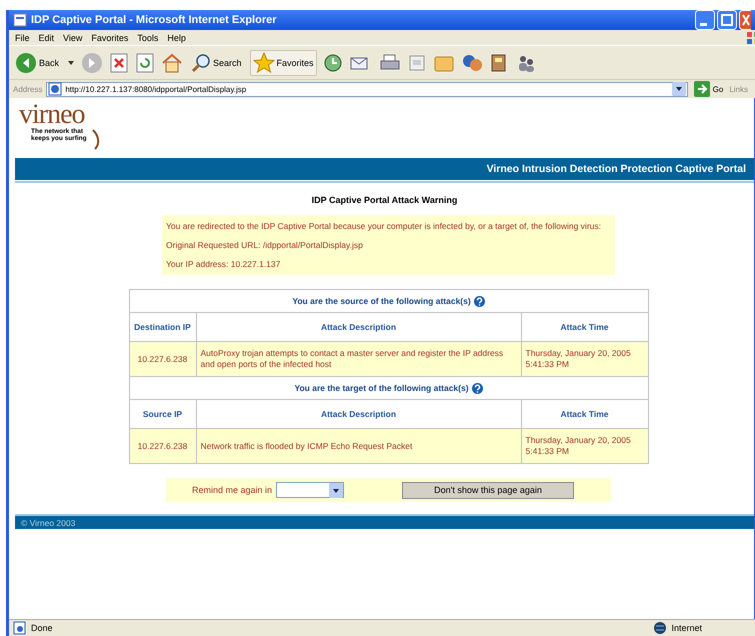 This screenshot has width=755, height=636. What do you see at coordinates (145, 62) in the screenshot?
I see `refresh-icon` at bounding box center [145, 62].